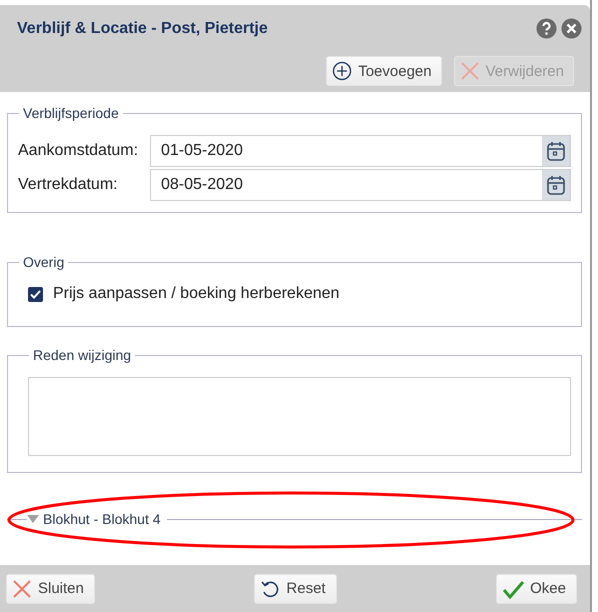  What do you see at coordinates (103, 519) in the screenshot?
I see `group-header: Blokhut - Blokhut 4` at bounding box center [103, 519].